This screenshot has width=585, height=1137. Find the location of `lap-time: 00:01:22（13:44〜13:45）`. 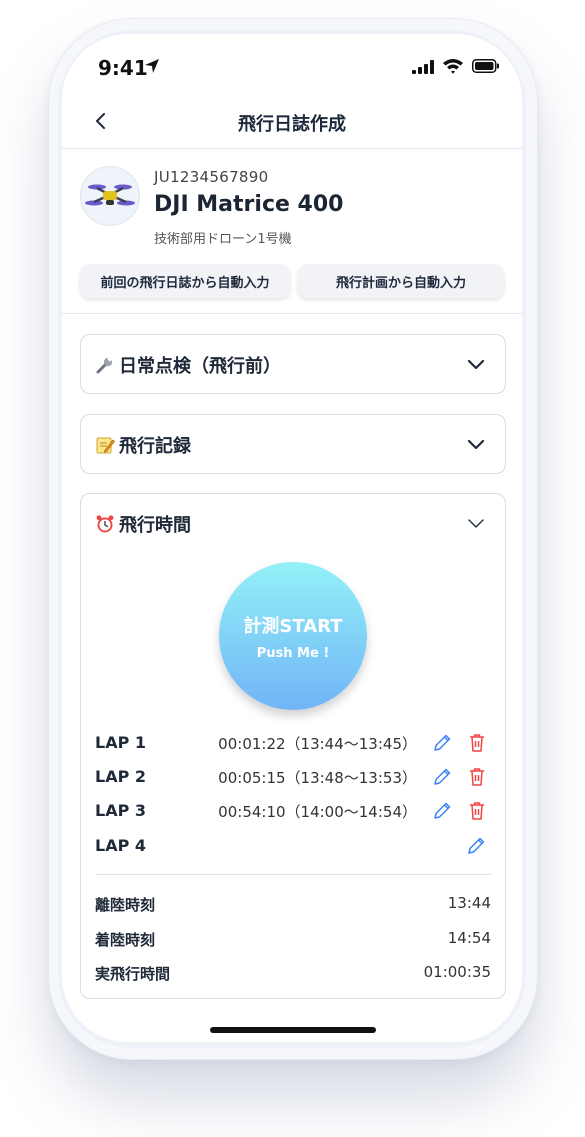

lap-time: 00:01:22（13:44〜13:45） is located at coordinates (317, 744).